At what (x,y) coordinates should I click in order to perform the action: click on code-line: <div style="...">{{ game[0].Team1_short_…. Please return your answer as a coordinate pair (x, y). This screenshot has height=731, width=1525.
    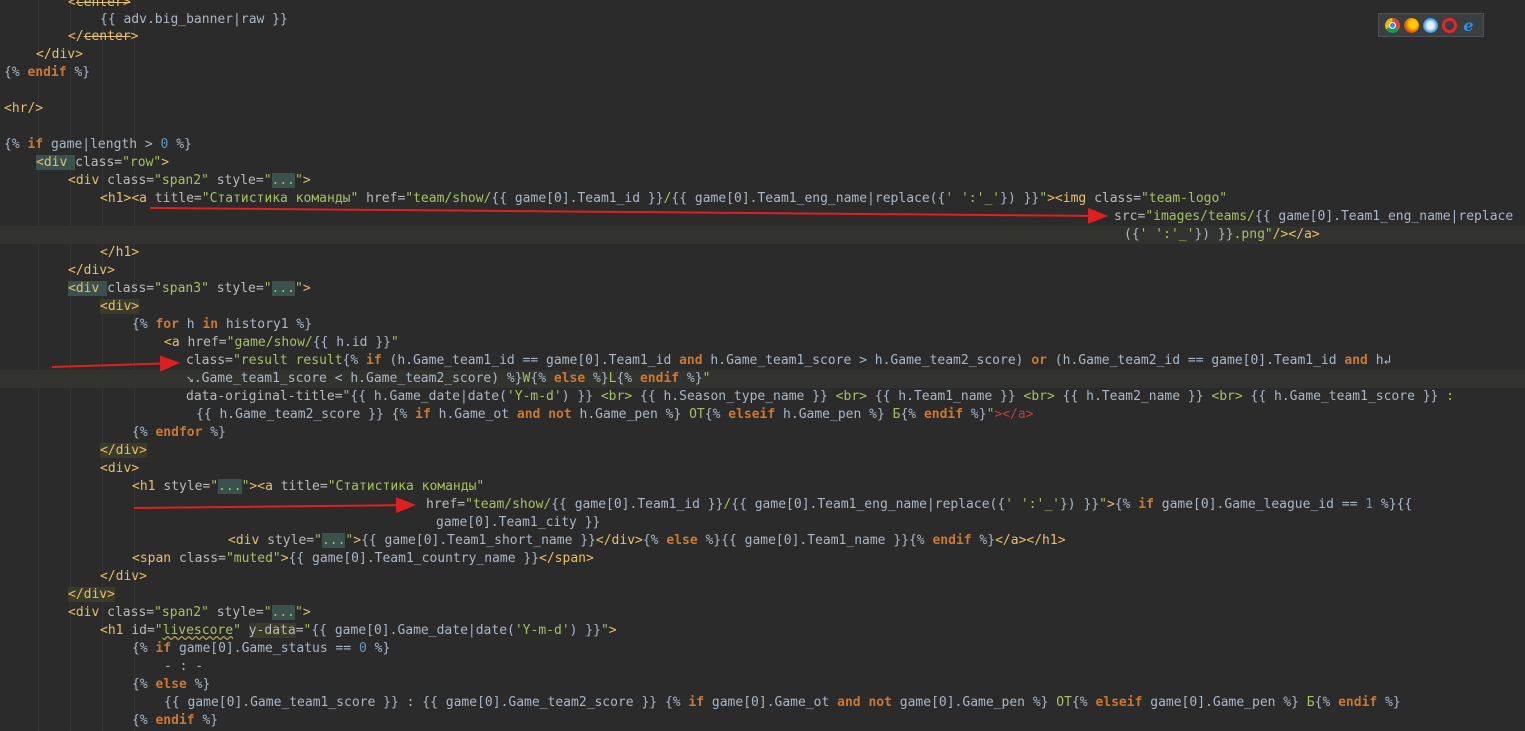
    Looking at the image, I should click on (647, 540).